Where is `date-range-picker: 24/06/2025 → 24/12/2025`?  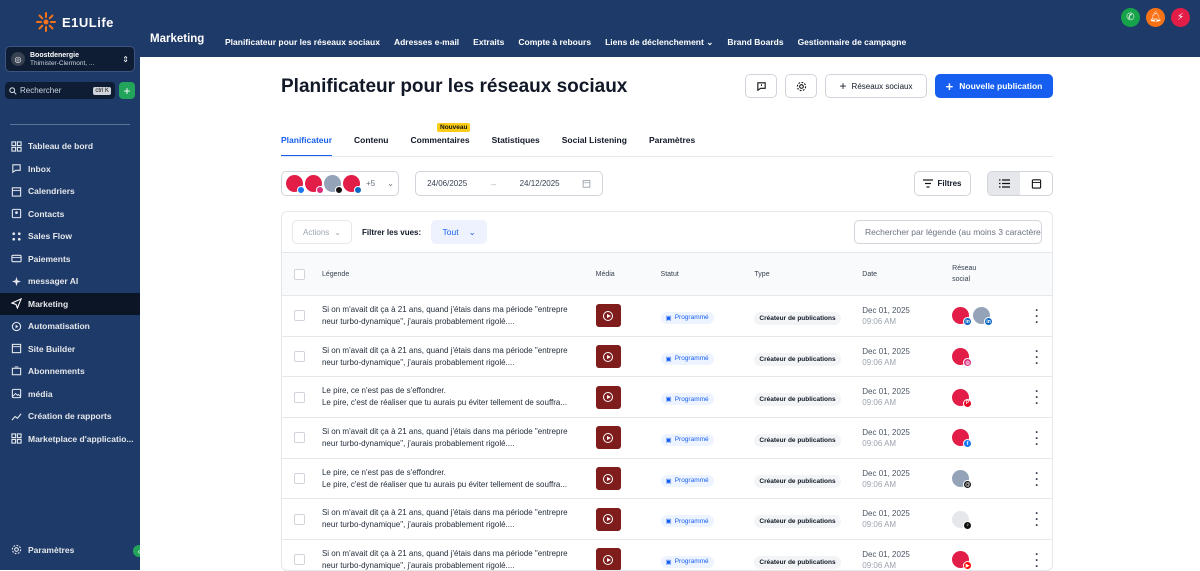 date-range-picker: 24/06/2025 → 24/12/2025 is located at coordinates (509, 183).